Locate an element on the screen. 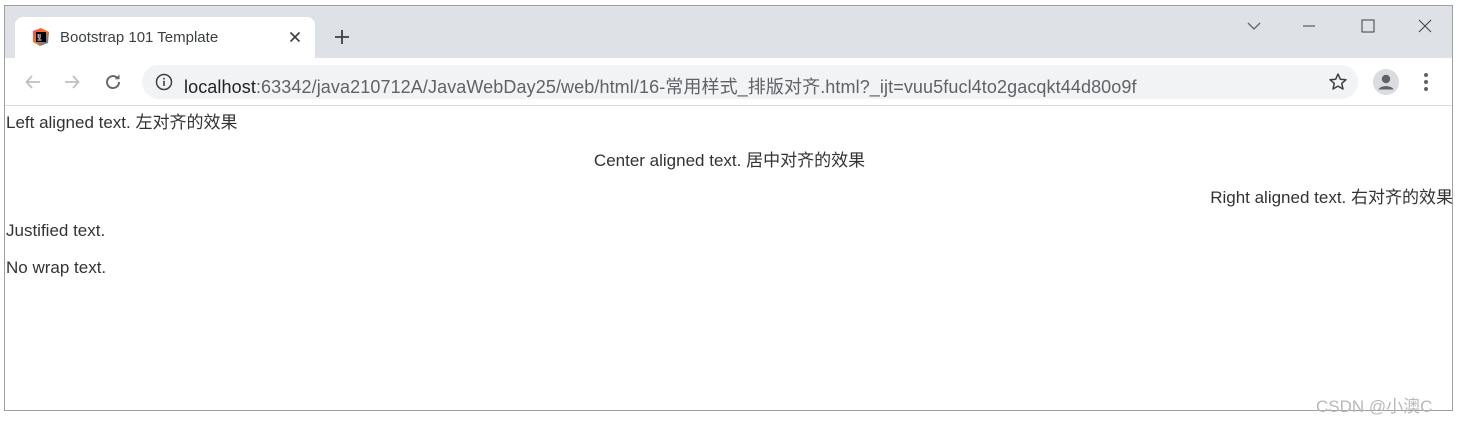  arrow-right-icon is located at coordinates (72, 82).